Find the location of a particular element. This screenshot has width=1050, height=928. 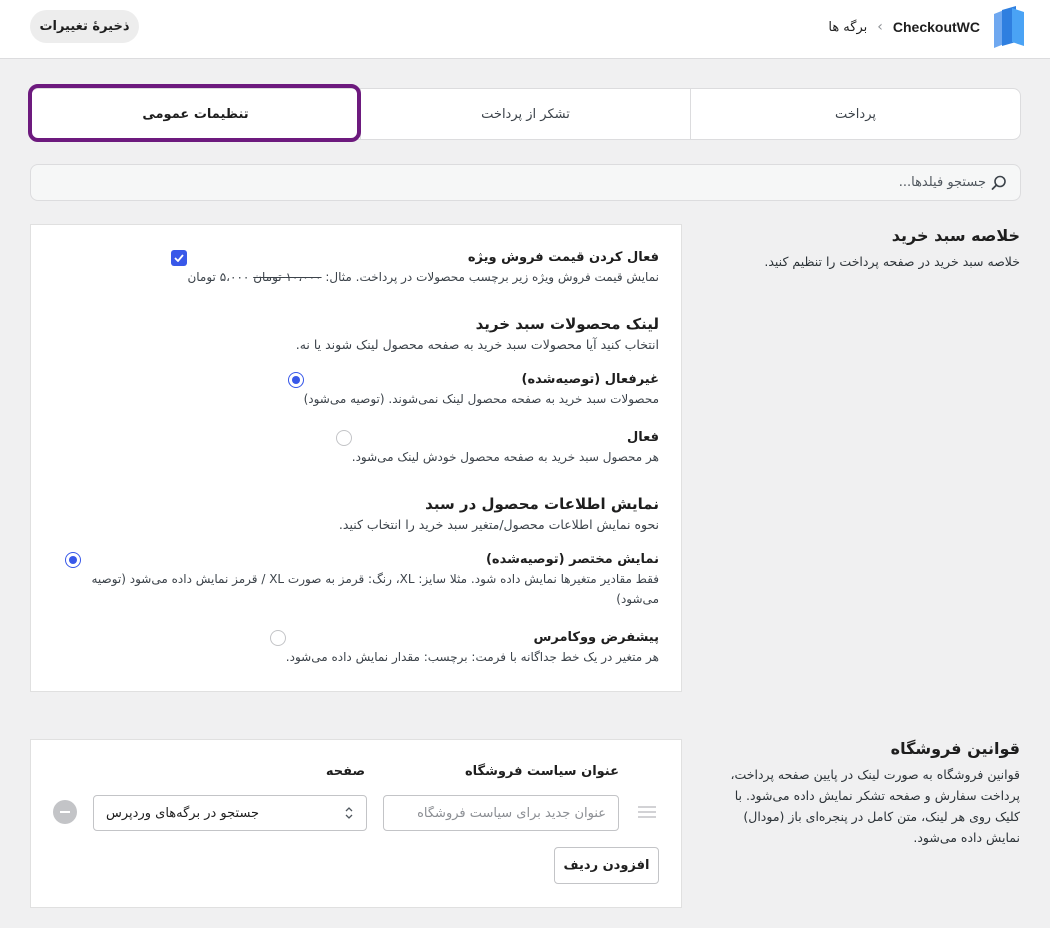

cart-summary-title: خلاصه سبد خرید is located at coordinates (955, 235).